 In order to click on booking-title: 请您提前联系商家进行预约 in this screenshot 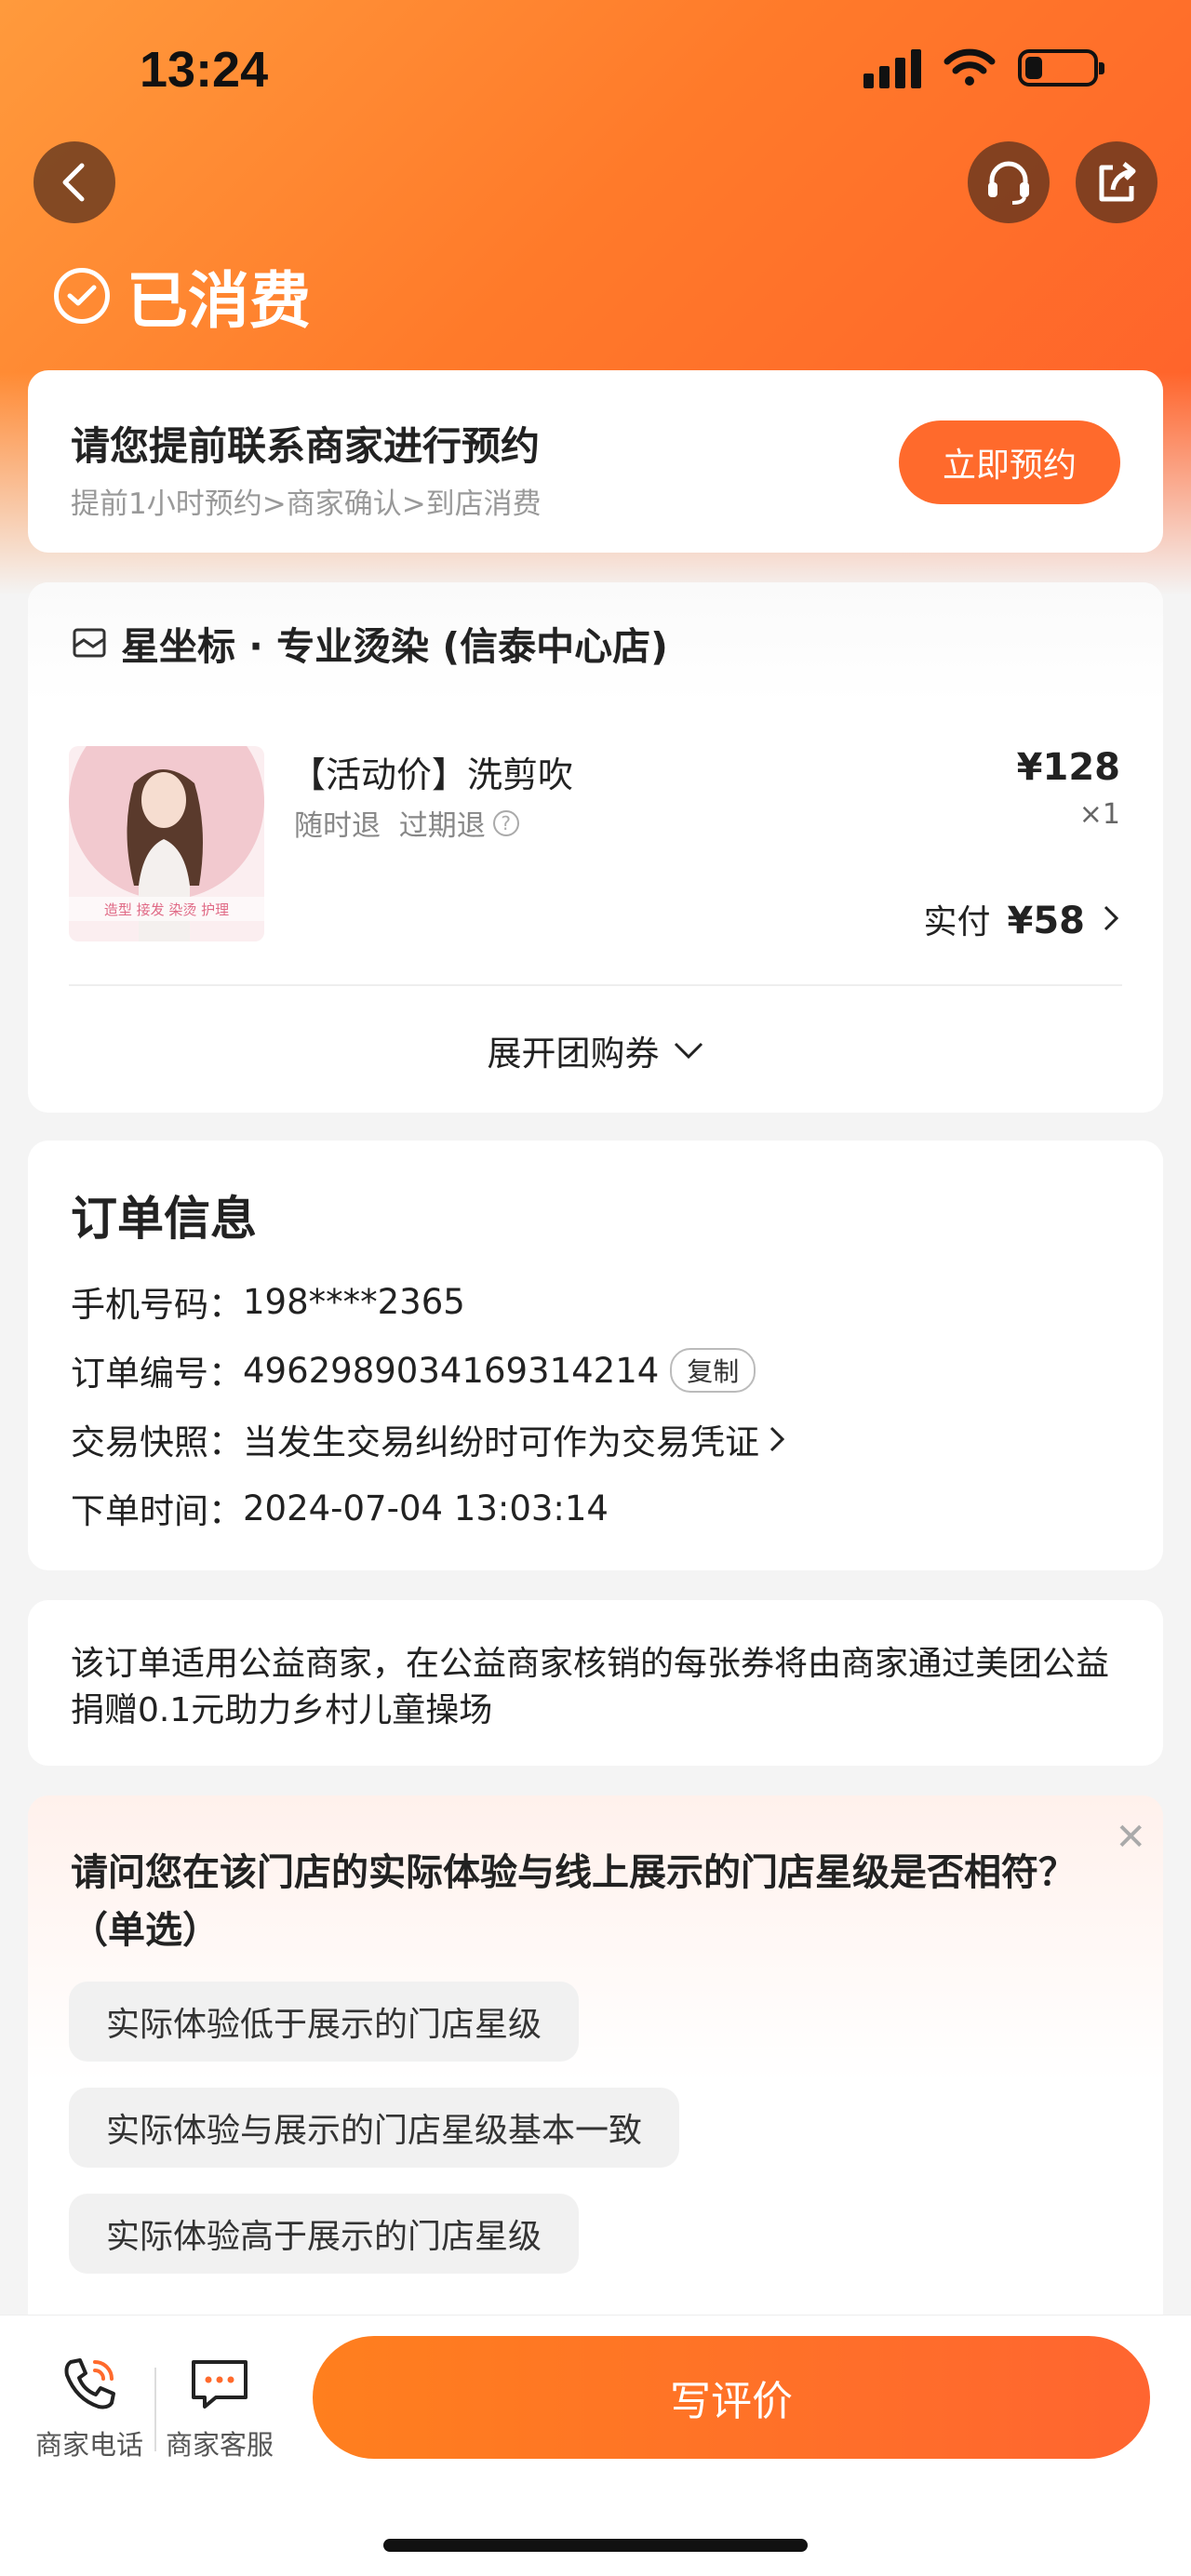, I will do `click(306, 446)`.